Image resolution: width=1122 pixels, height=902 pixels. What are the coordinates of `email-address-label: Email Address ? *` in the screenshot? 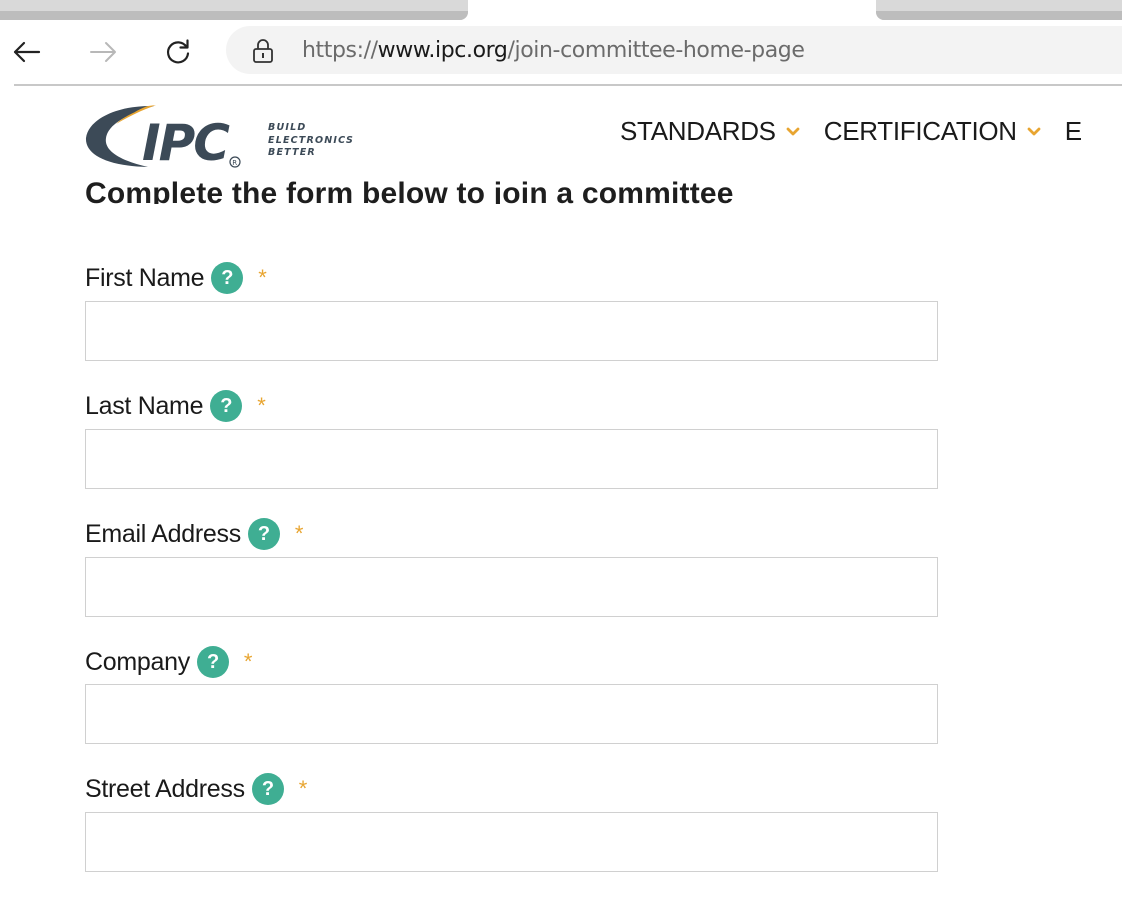 It's located at (194, 534).